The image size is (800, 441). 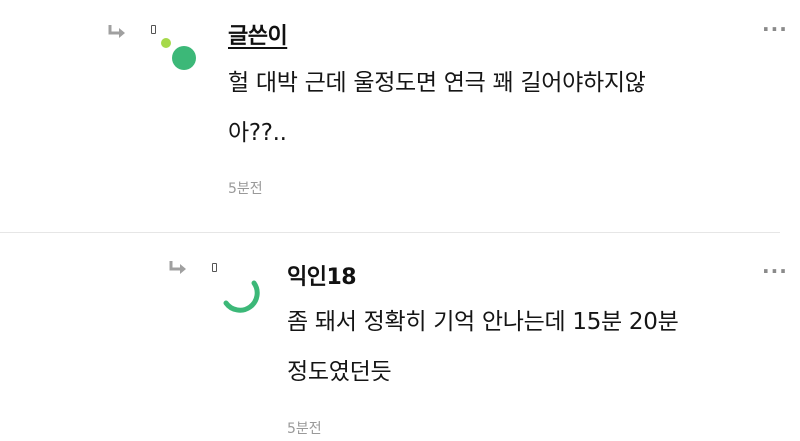 I want to click on comment-text: 좀 돼서 정확히 기억 안나는데 15분 20분 정도였던듯, so click(x=483, y=347).